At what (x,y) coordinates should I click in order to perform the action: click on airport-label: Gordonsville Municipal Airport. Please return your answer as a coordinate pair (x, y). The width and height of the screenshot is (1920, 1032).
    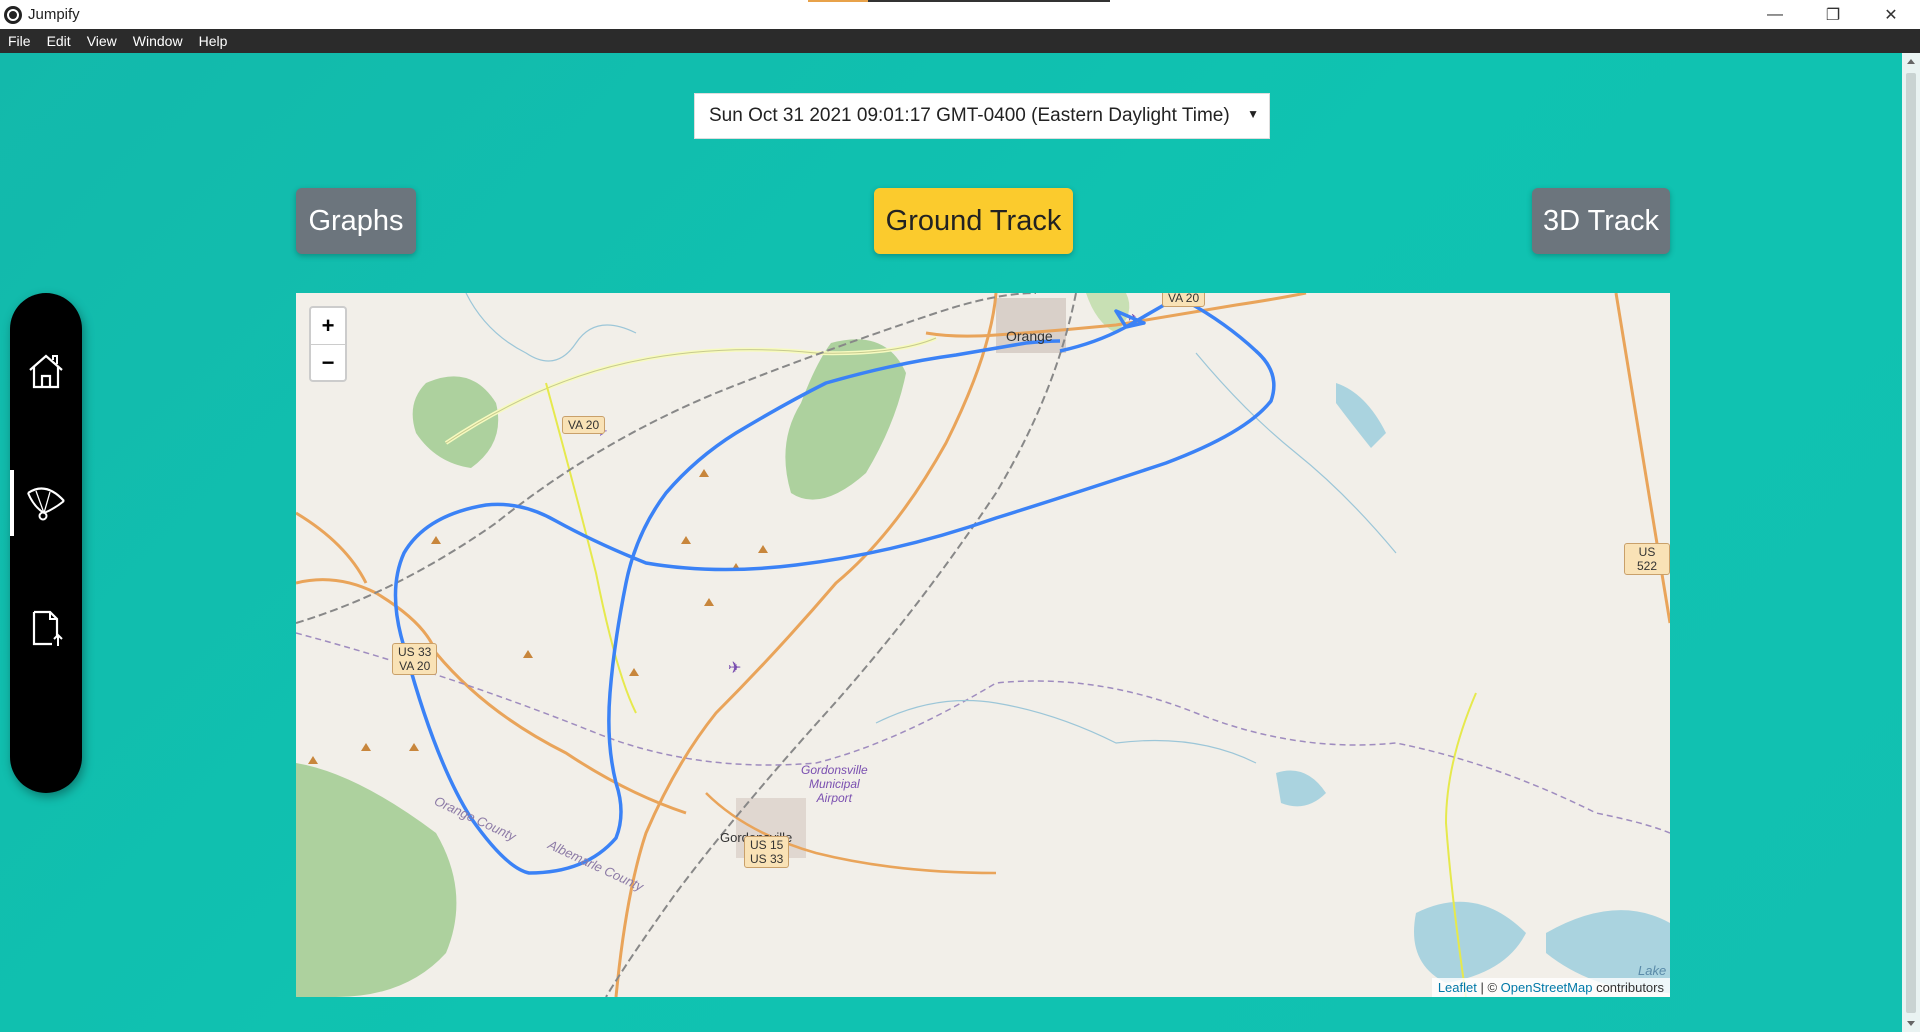
    Looking at the image, I should click on (834, 784).